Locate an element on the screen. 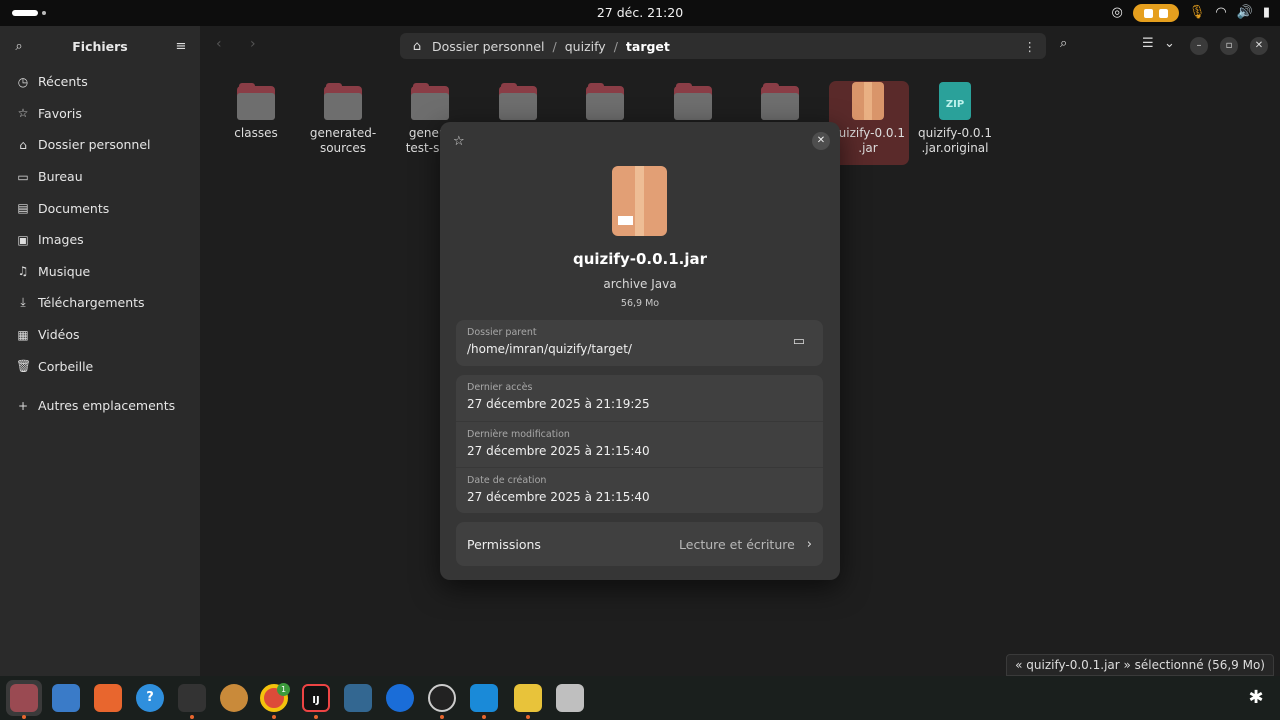 The image size is (1280, 720). sidebar-item-other-locations: + Autres emplacements is located at coordinates (100, 406).